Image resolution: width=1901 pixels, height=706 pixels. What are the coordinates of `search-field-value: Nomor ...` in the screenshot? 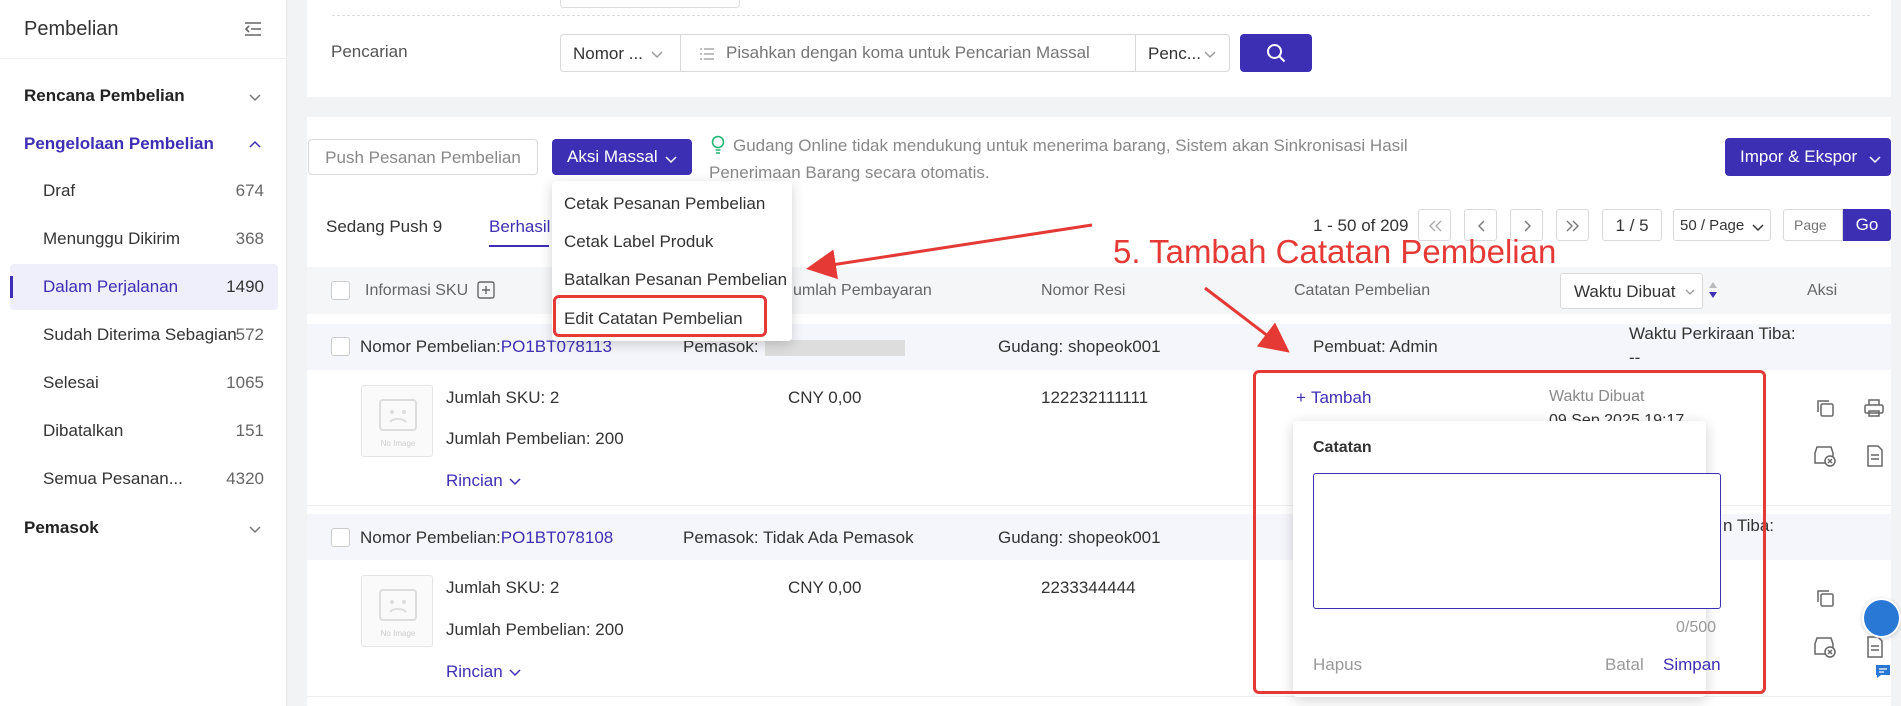 It's located at (608, 53).